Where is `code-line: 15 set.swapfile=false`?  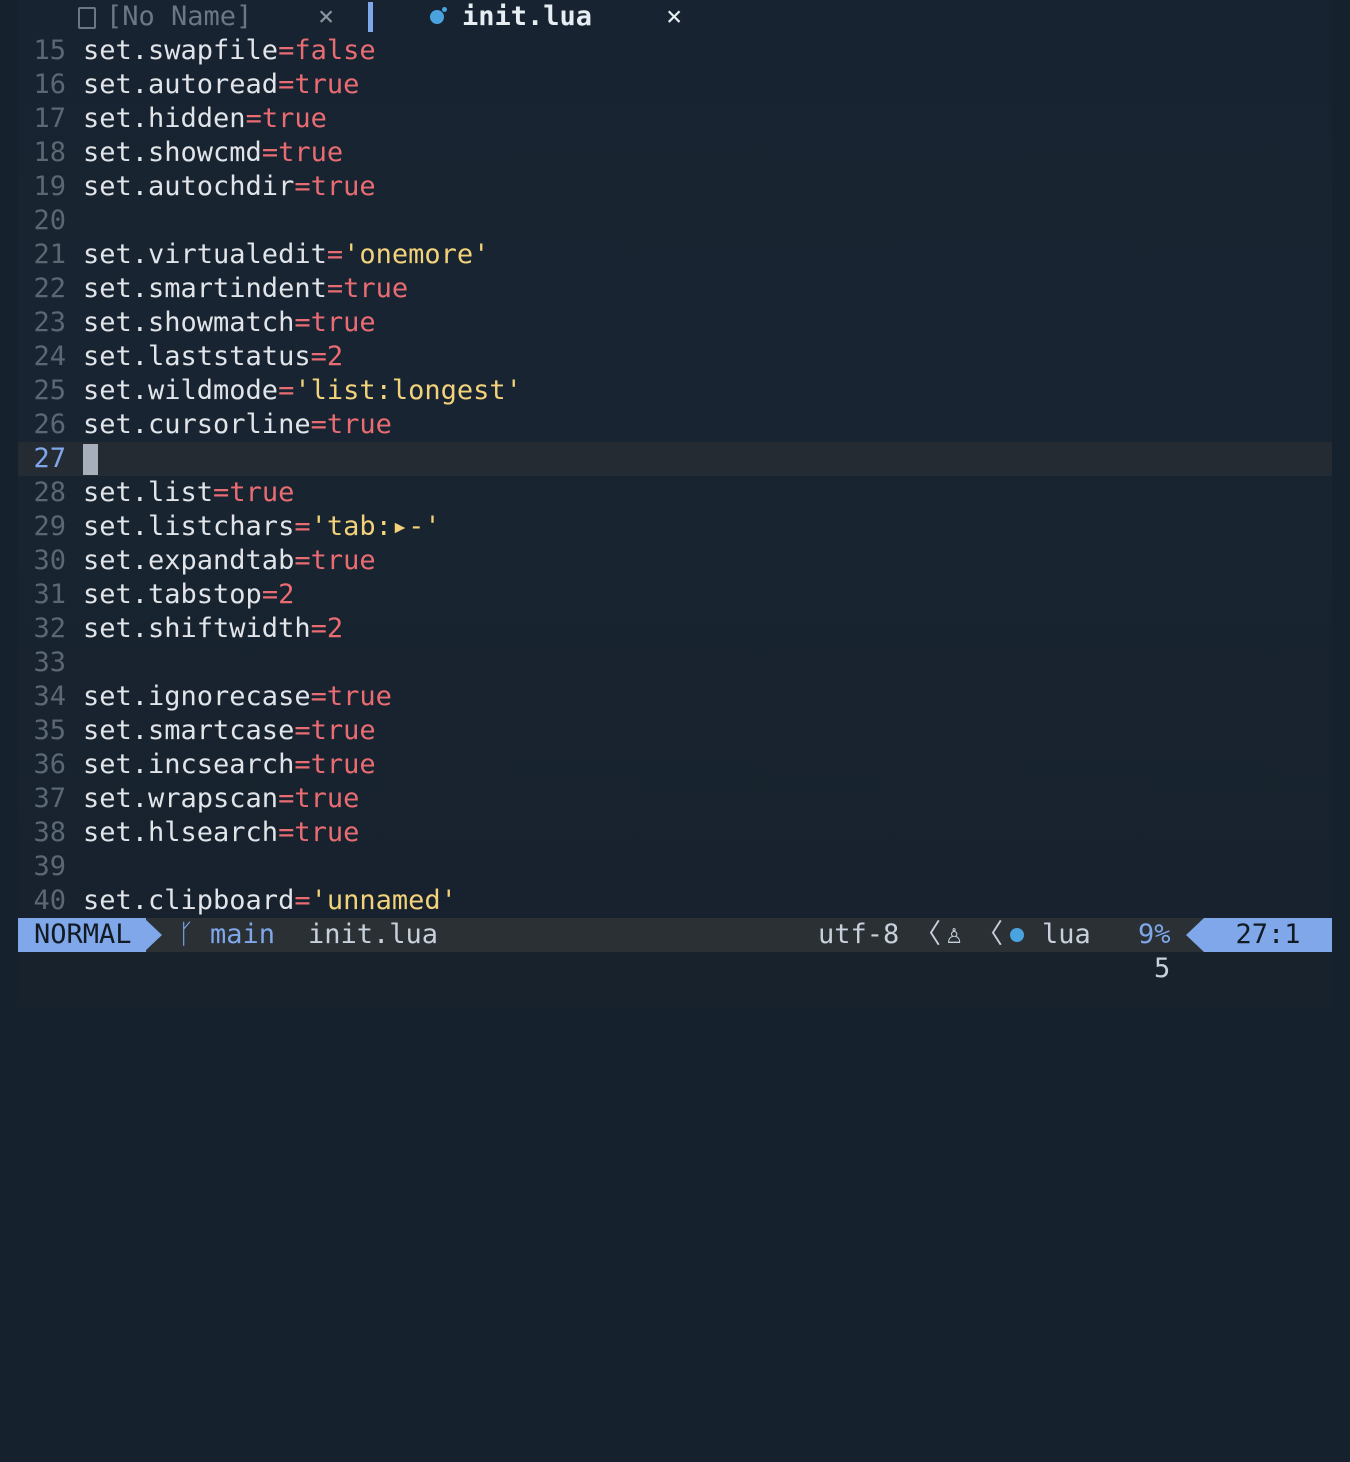
code-line: 15 set.swapfile=false is located at coordinates (675, 51).